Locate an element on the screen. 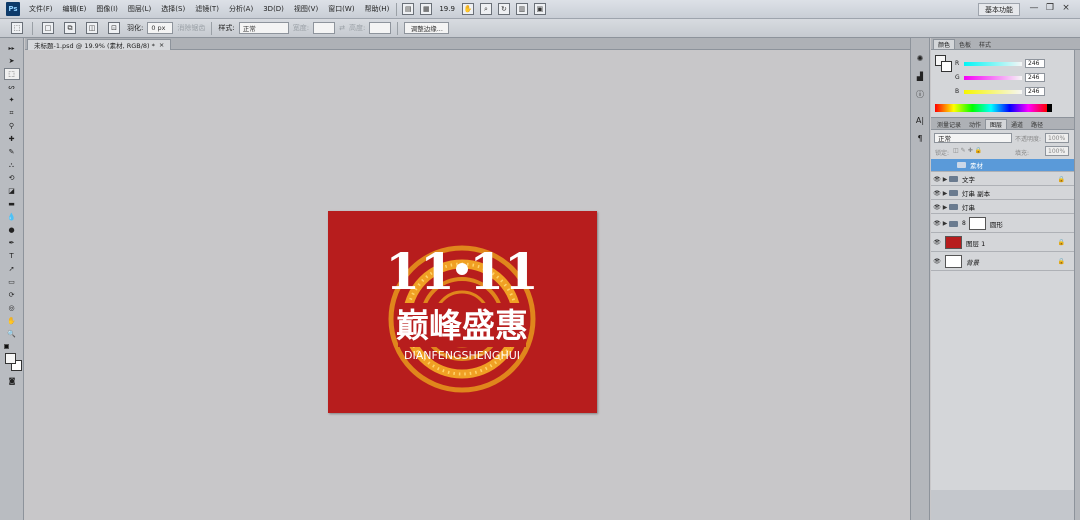  slider-b: B 246 is located at coordinates (1000, 91).